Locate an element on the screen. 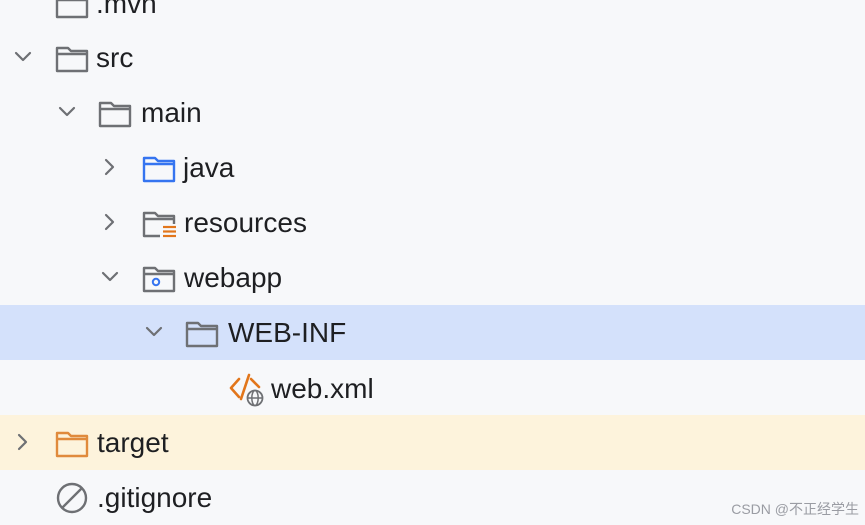 This screenshot has height=525, width=865. tree-item-src: src is located at coordinates (432, 57).